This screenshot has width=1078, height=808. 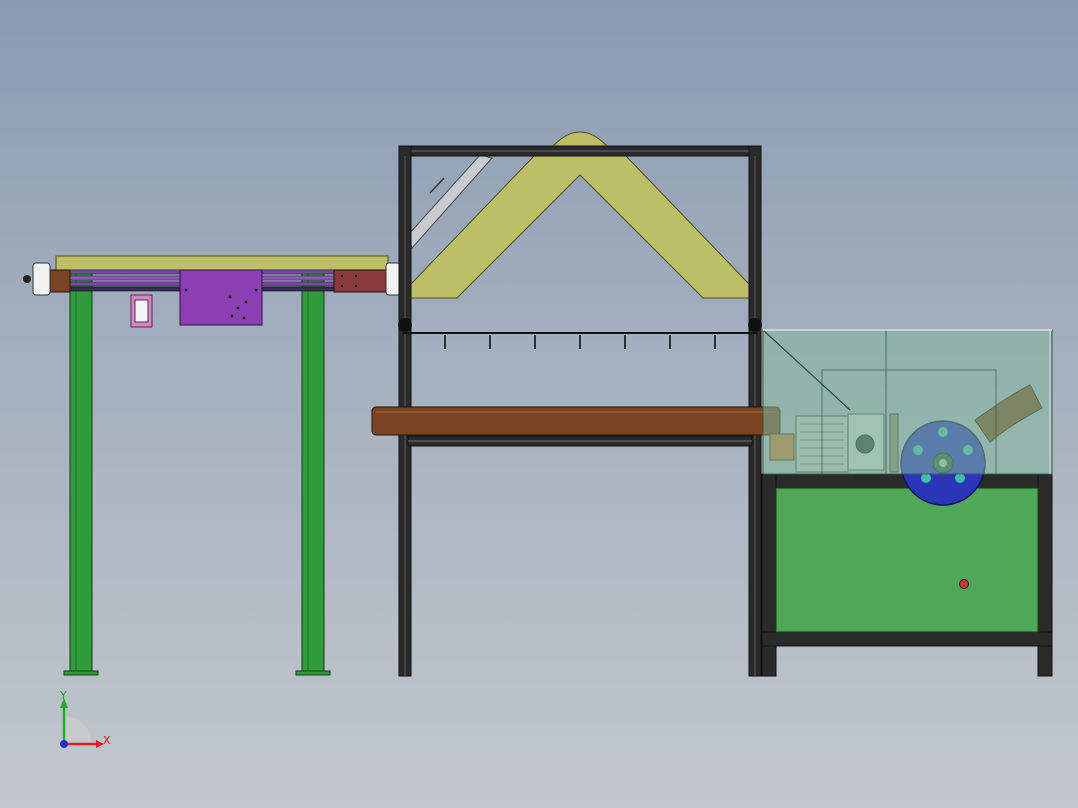 I want to click on motor-mount-plate, so click(x=221, y=297).